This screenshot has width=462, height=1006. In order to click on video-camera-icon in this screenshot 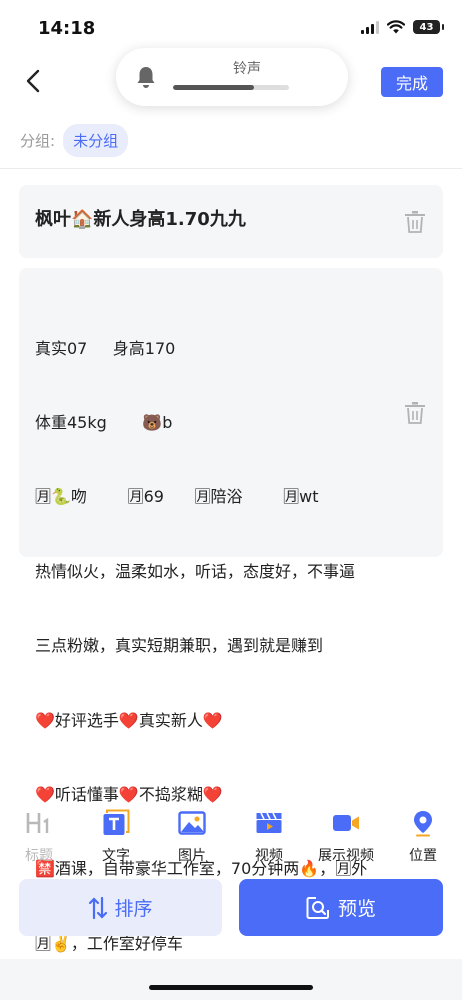, I will do `click(346, 823)`.